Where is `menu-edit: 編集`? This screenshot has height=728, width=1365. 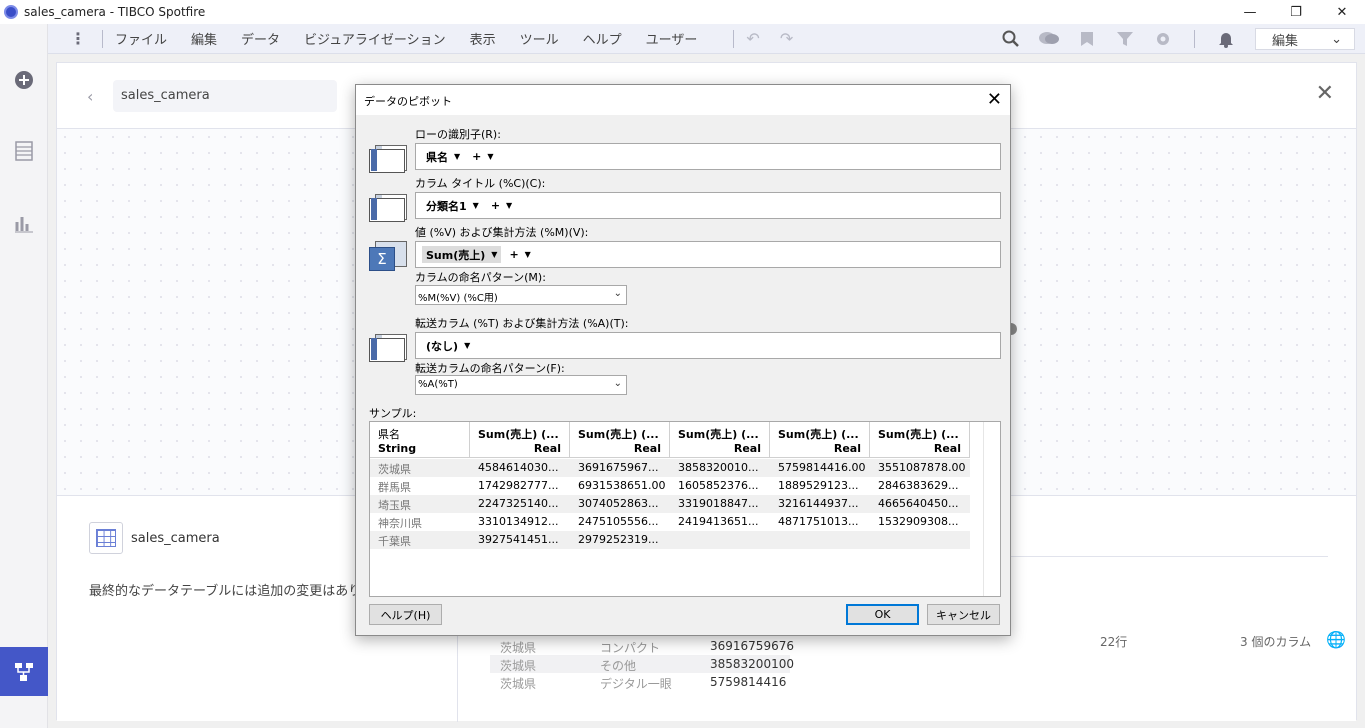 menu-edit: 編集 is located at coordinates (204, 38).